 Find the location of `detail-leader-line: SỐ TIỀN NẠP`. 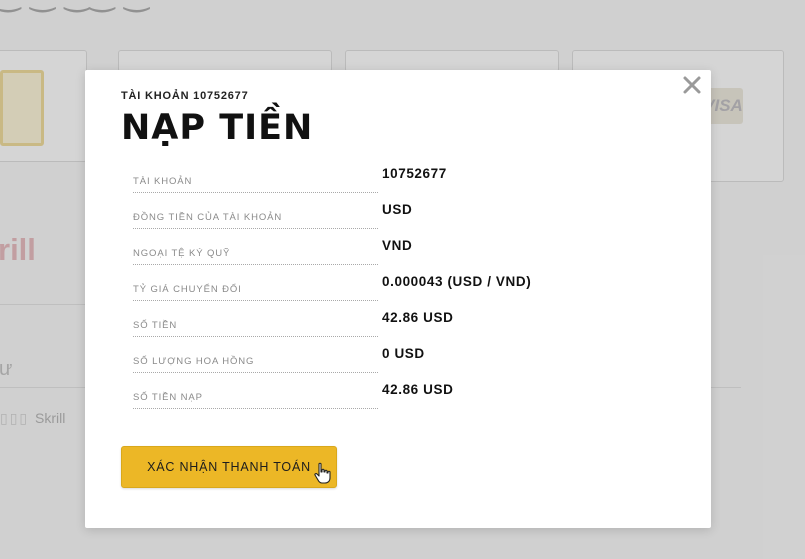

detail-leader-line: SỐ TIỀN NẠP is located at coordinates (255, 400).